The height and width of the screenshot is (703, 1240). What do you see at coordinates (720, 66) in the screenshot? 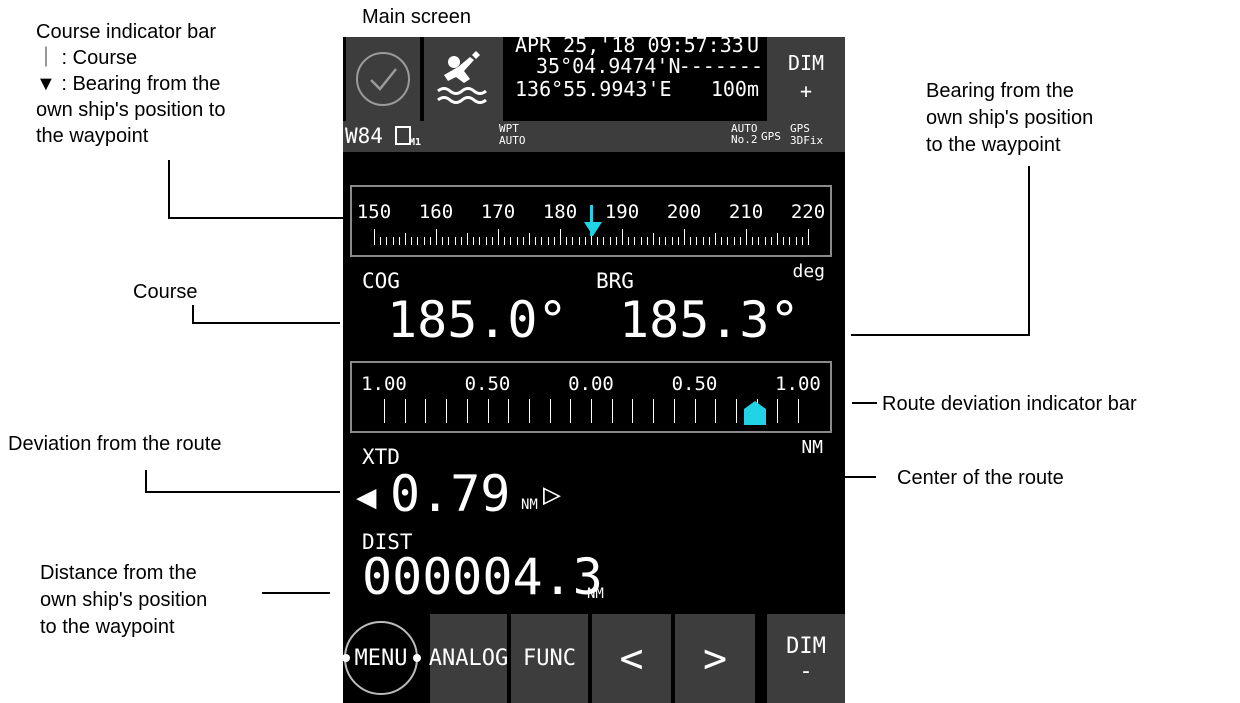
I see `latitude-dash: -------` at bounding box center [720, 66].